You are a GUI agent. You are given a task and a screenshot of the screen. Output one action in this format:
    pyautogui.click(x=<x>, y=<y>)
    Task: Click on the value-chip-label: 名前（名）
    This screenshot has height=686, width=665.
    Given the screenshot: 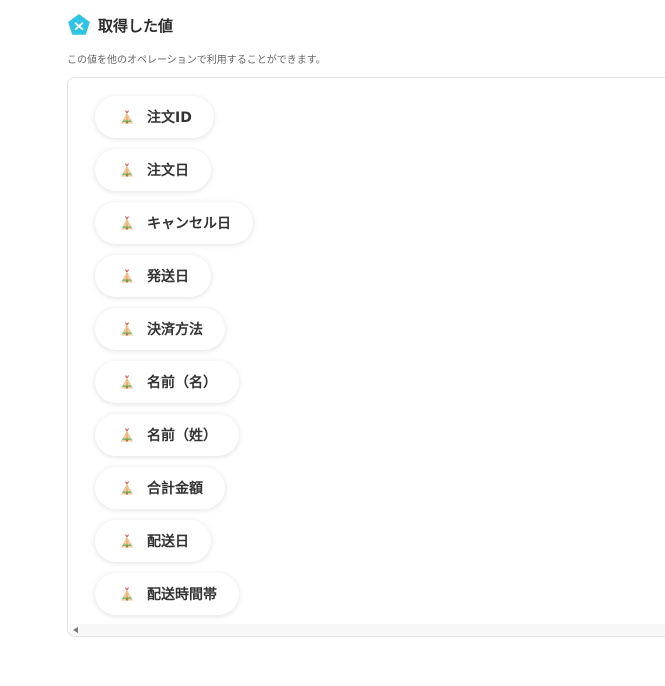 What is the action you would take?
    pyautogui.click(x=182, y=383)
    